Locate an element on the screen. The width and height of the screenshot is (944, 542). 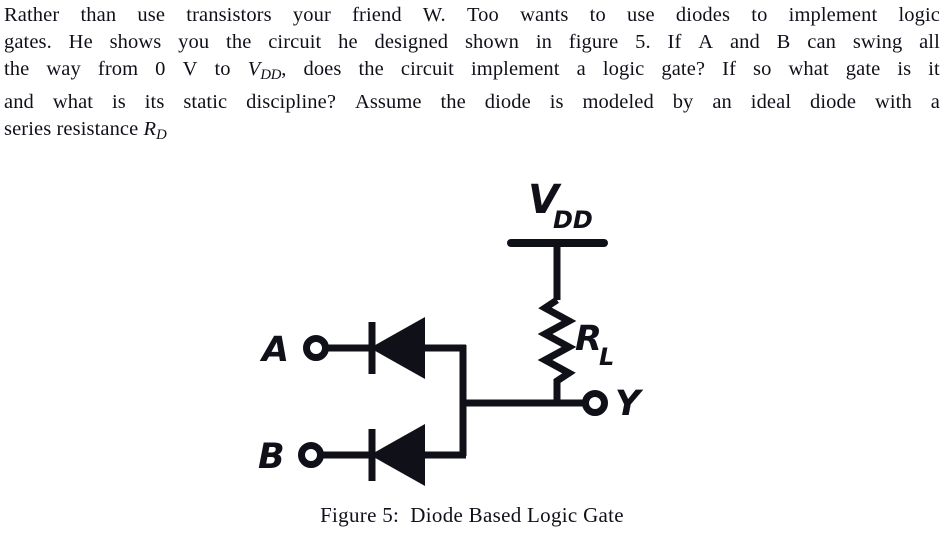
diode-a-triangle is located at coordinates (397, 348).